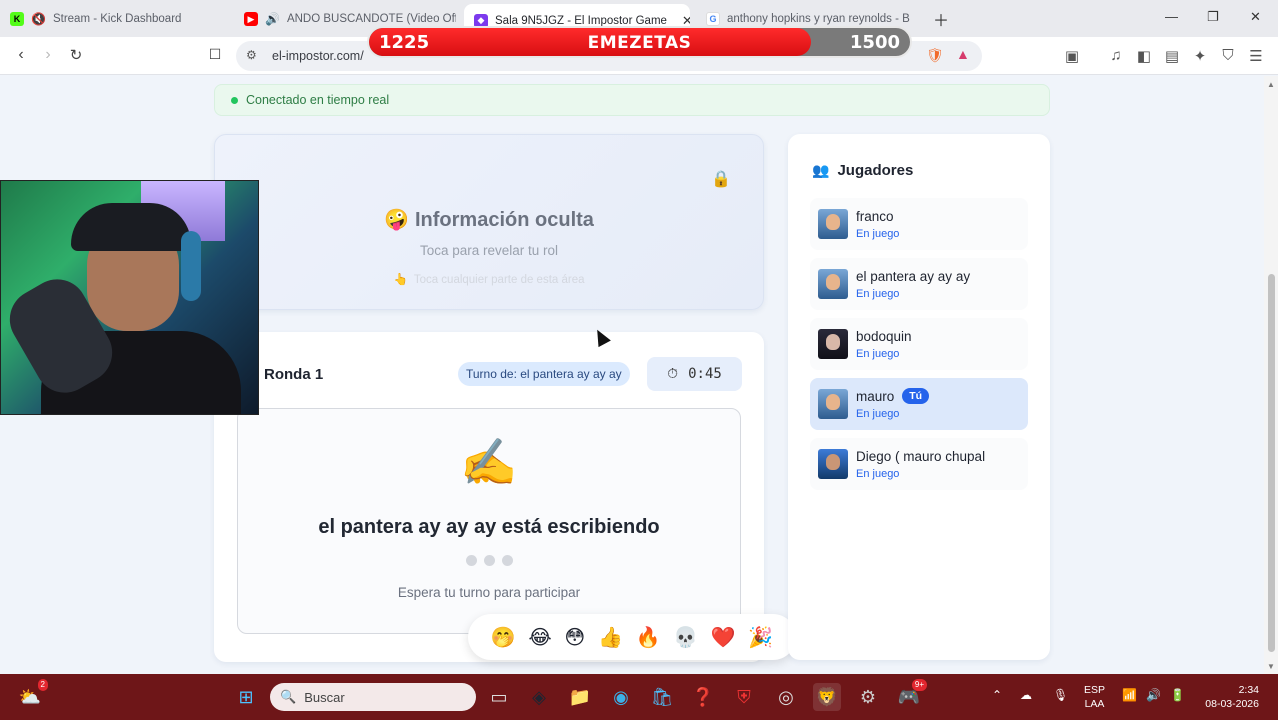 This screenshot has width=1278, height=720. What do you see at coordinates (1177, 695) in the screenshot?
I see `battery-icon: 🔋` at bounding box center [1177, 695].